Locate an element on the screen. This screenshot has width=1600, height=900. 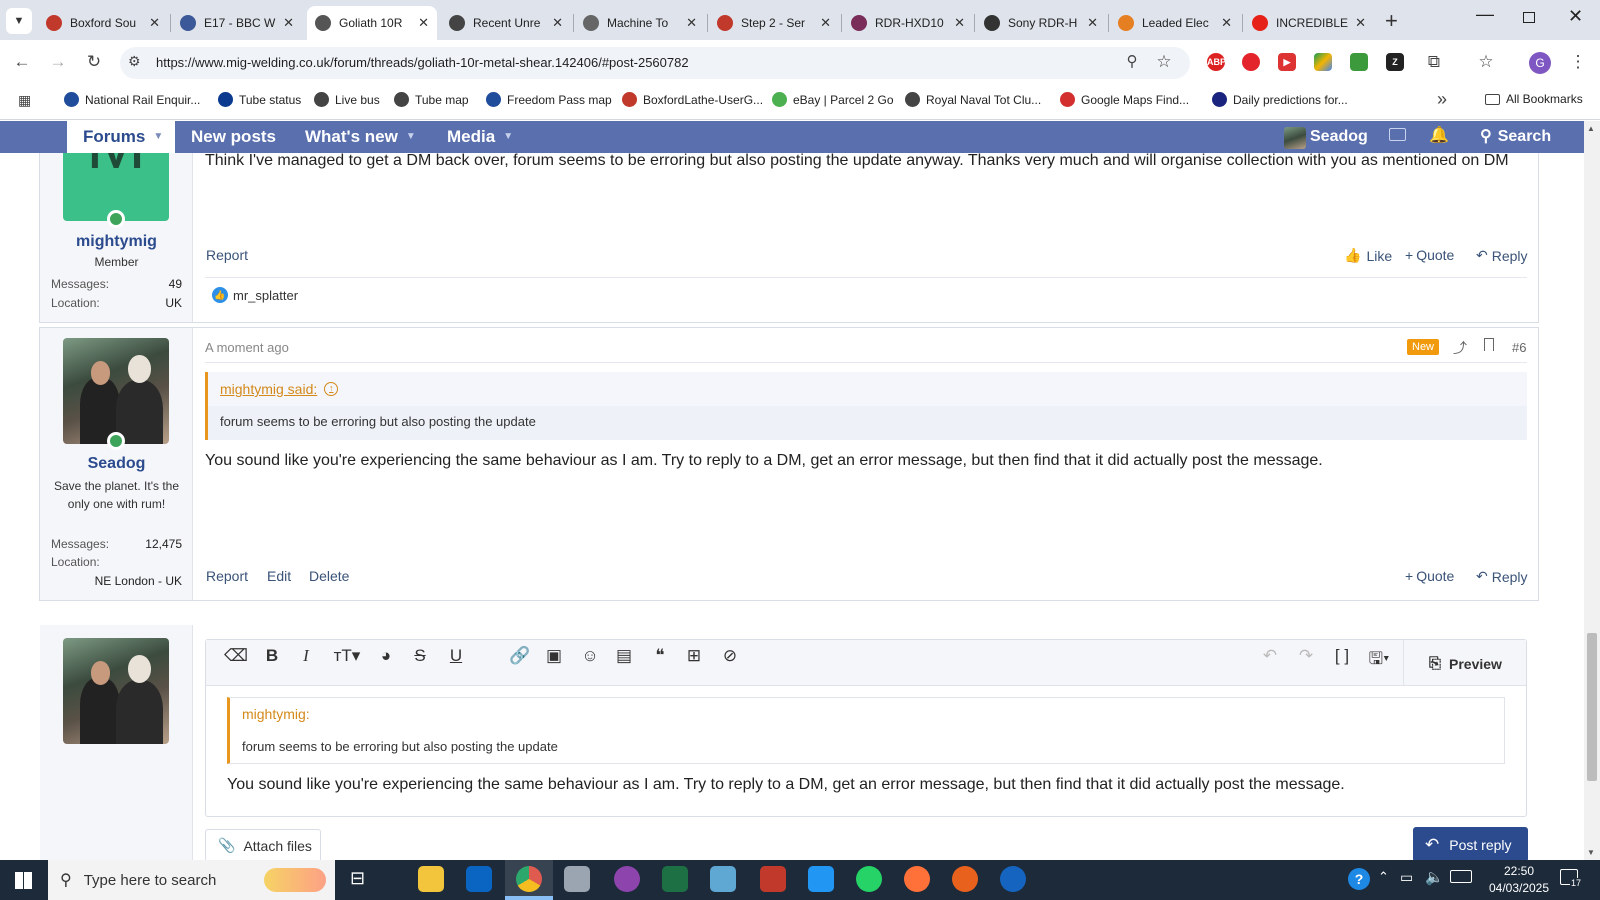
nav-forums: Forums ▼ is located at coordinates (121, 137).